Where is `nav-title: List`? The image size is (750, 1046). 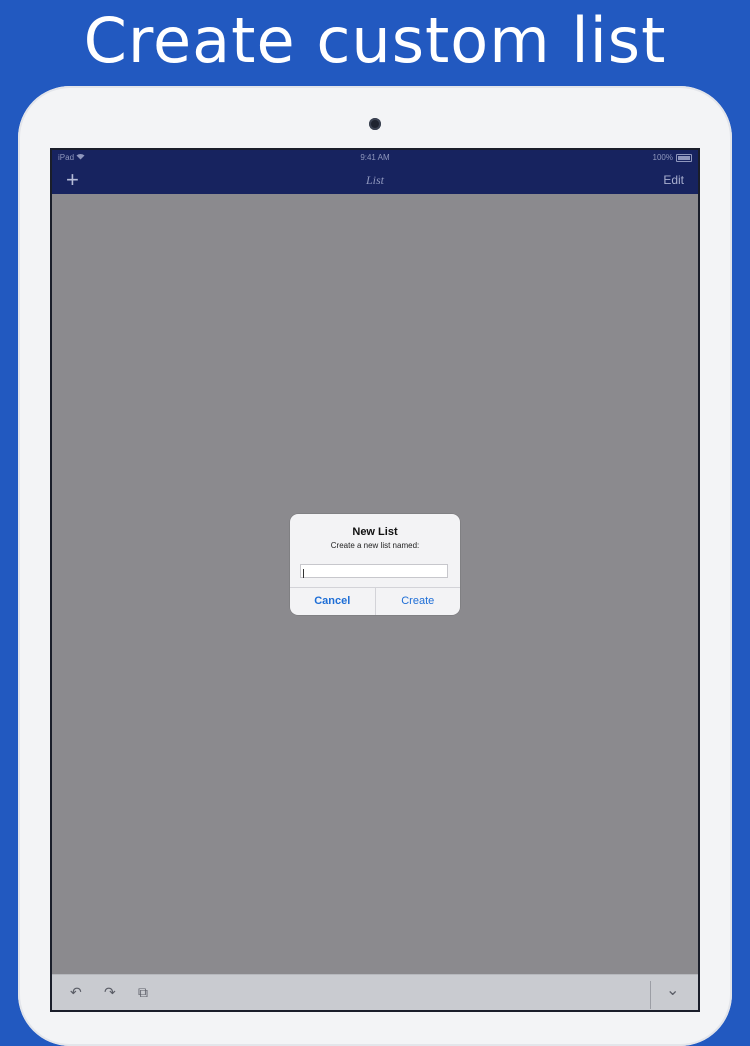
nav-title: List is located at coordinates (374, 180).